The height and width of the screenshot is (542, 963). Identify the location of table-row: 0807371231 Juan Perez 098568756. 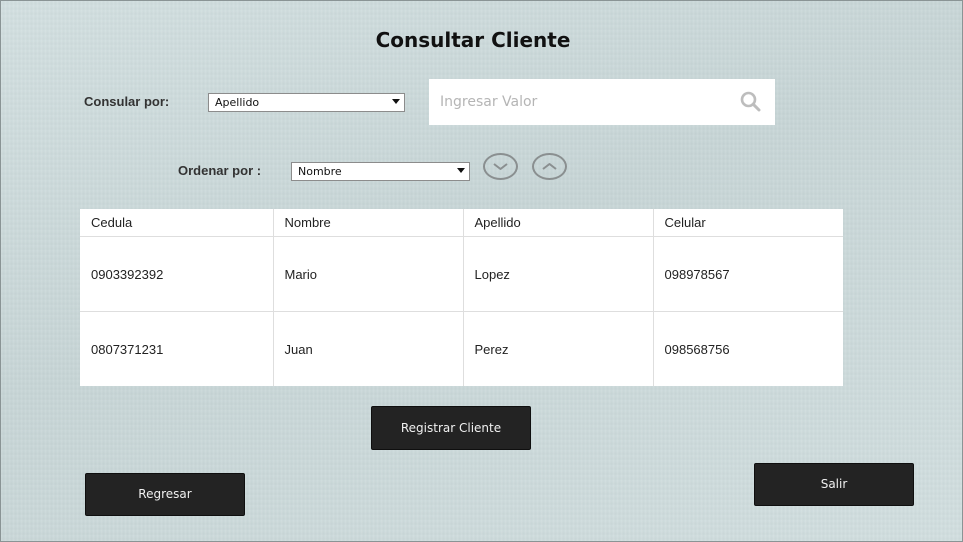
(461, 348).